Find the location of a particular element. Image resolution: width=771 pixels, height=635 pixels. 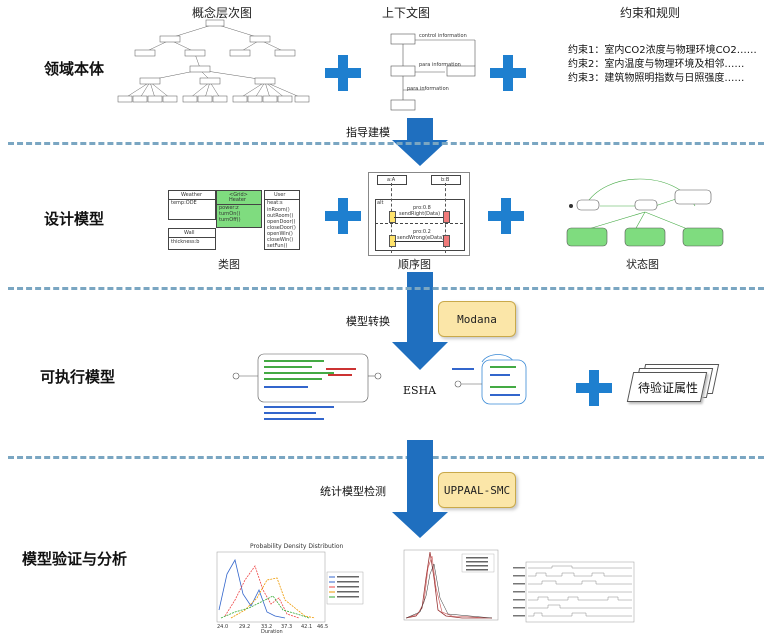

class-heater: <Grid> Heater power:z turnOn() turnOff() is located at coordinates (239, 209).